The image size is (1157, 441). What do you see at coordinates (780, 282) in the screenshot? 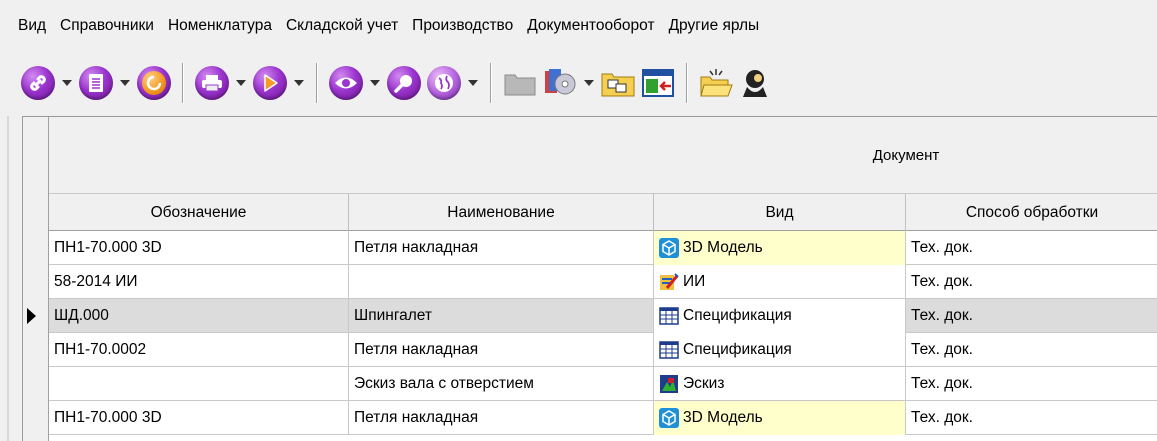
I see `cell-kind: ИИ` at bounding box center [780, 282].